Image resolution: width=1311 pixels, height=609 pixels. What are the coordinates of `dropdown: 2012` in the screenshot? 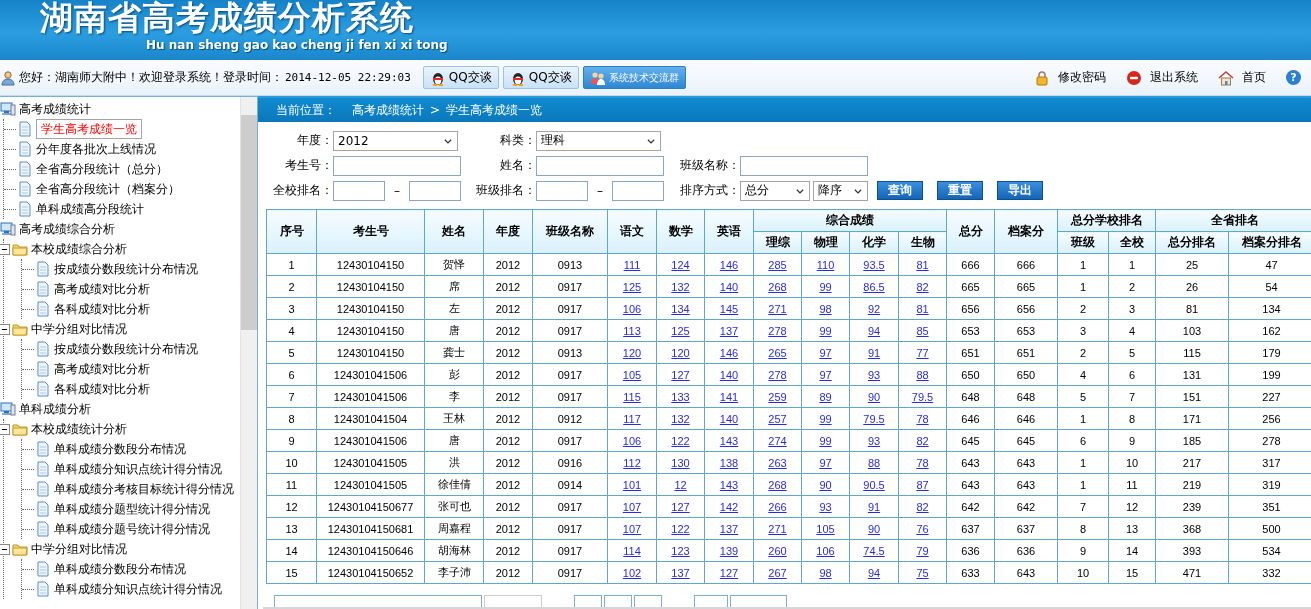 It's located at (395, 140).